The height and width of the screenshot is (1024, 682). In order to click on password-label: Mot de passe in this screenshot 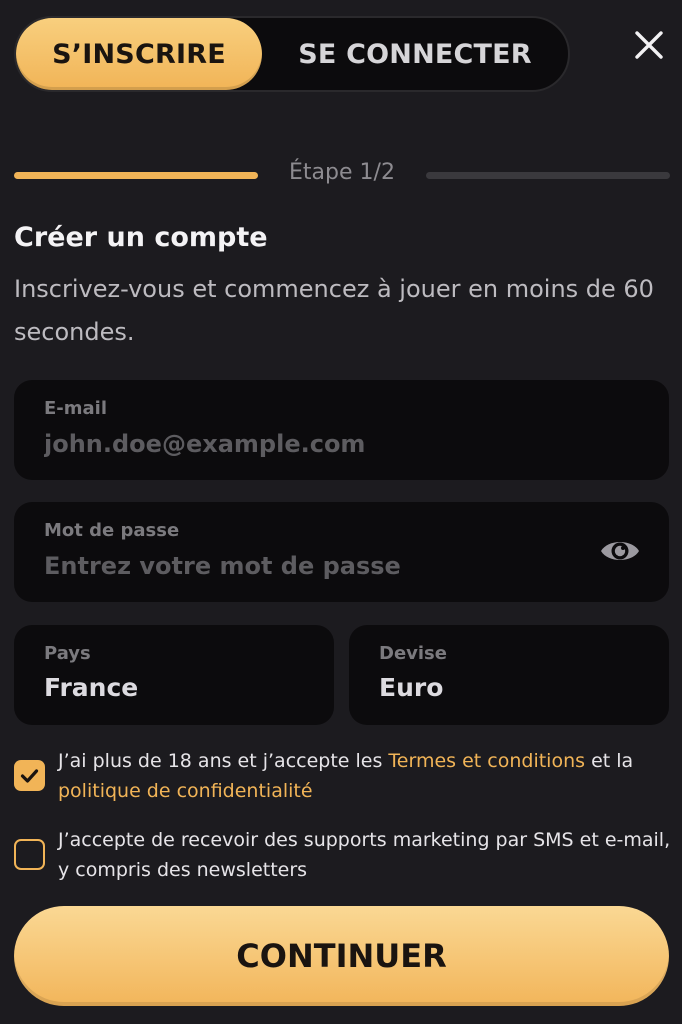, I will do `click(112, 530)`.